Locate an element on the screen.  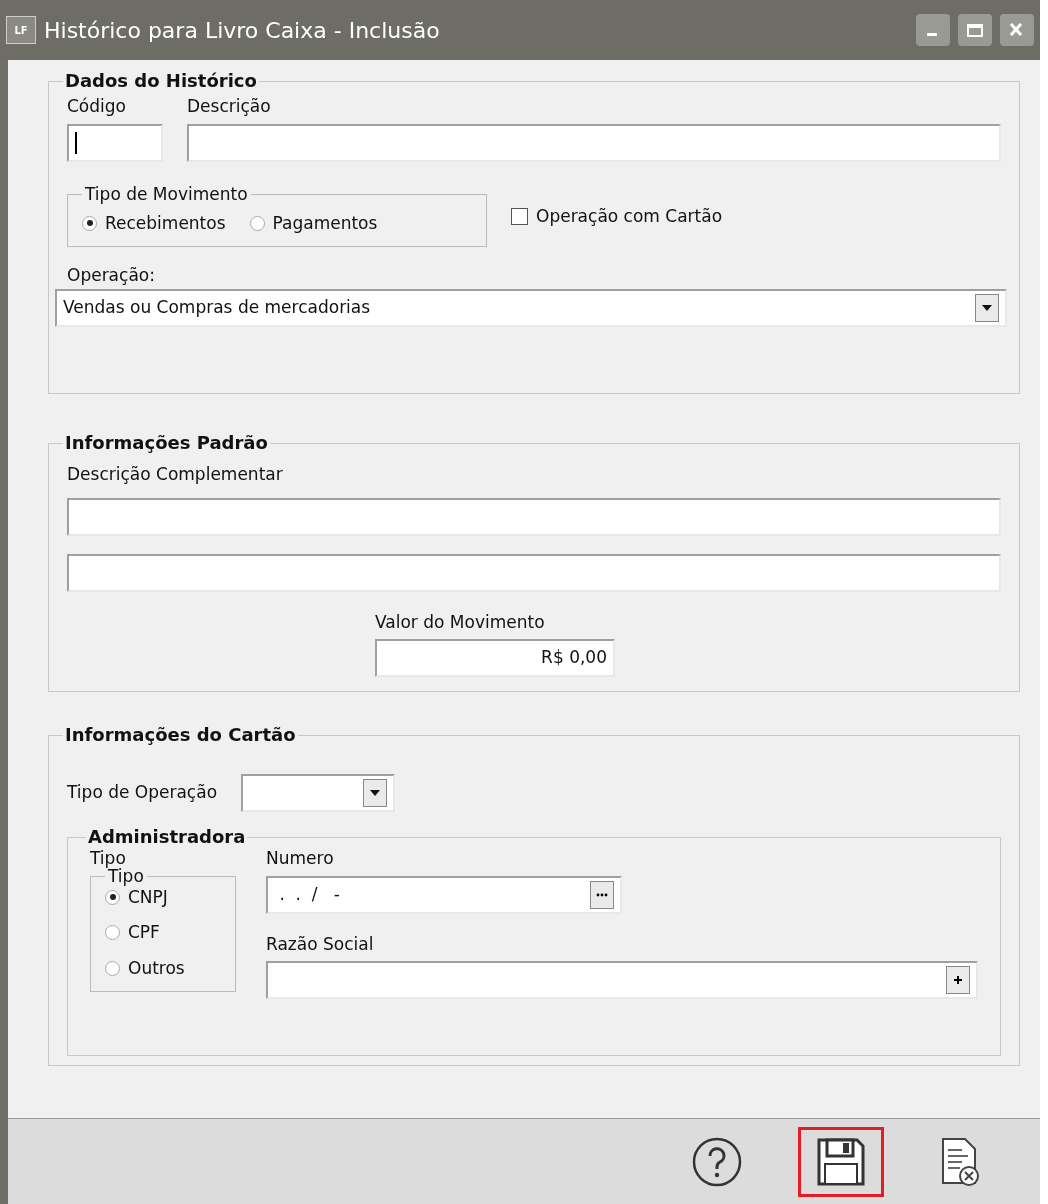
plus-button is located at coordinates (958, 980).